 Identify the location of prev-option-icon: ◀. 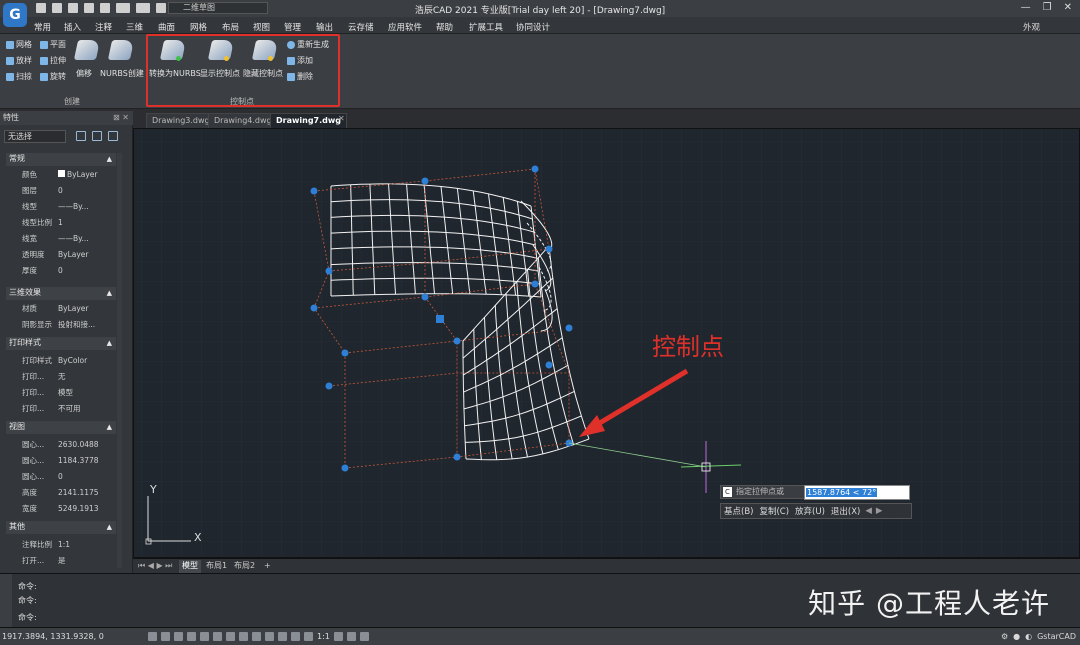
(868, 511).